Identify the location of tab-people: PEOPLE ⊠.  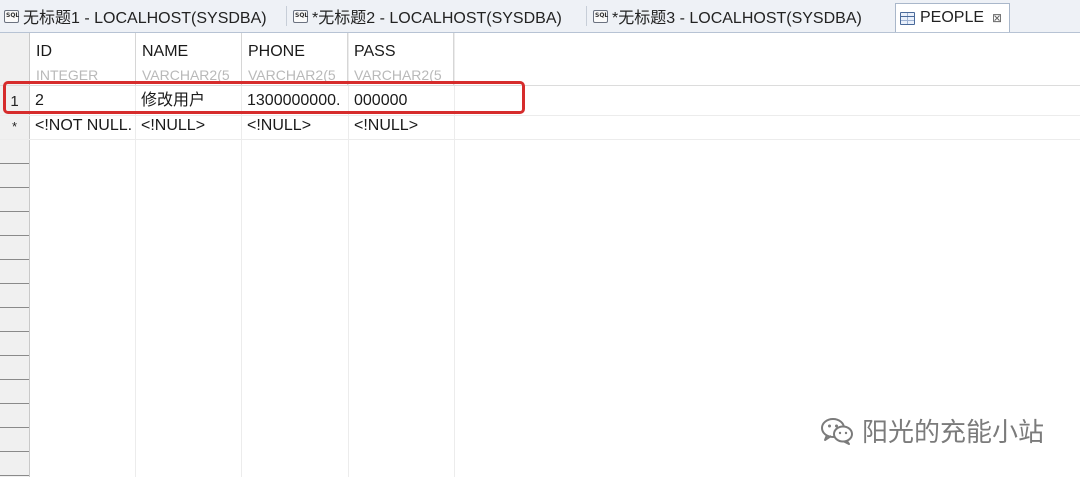
(952, 17).